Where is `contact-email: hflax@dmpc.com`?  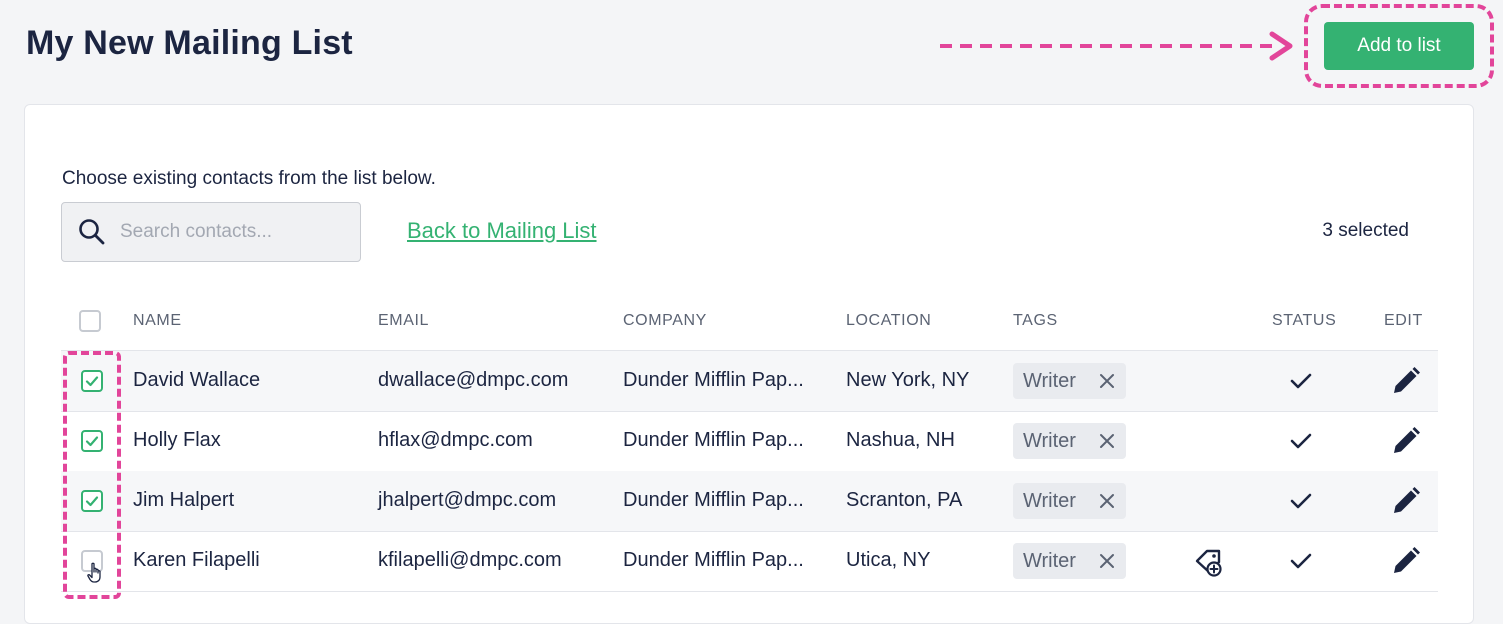 contact-email: hflax@dmpc.com is located at coordinates (455, 440).